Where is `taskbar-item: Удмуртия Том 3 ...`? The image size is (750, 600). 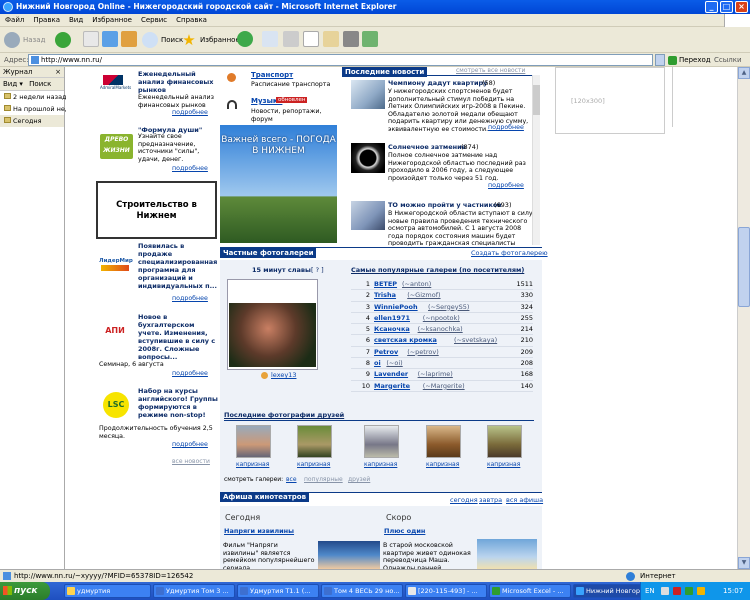
taskbar-item: Удмуртия Том 3 ... is located at coordinates (194, 591).